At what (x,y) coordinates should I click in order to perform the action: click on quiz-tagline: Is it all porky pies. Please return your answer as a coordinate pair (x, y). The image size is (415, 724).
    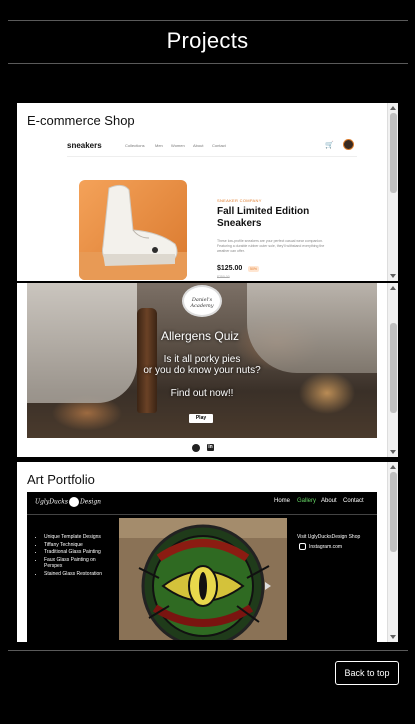
    Looking at the image, I should click on (202, 359).